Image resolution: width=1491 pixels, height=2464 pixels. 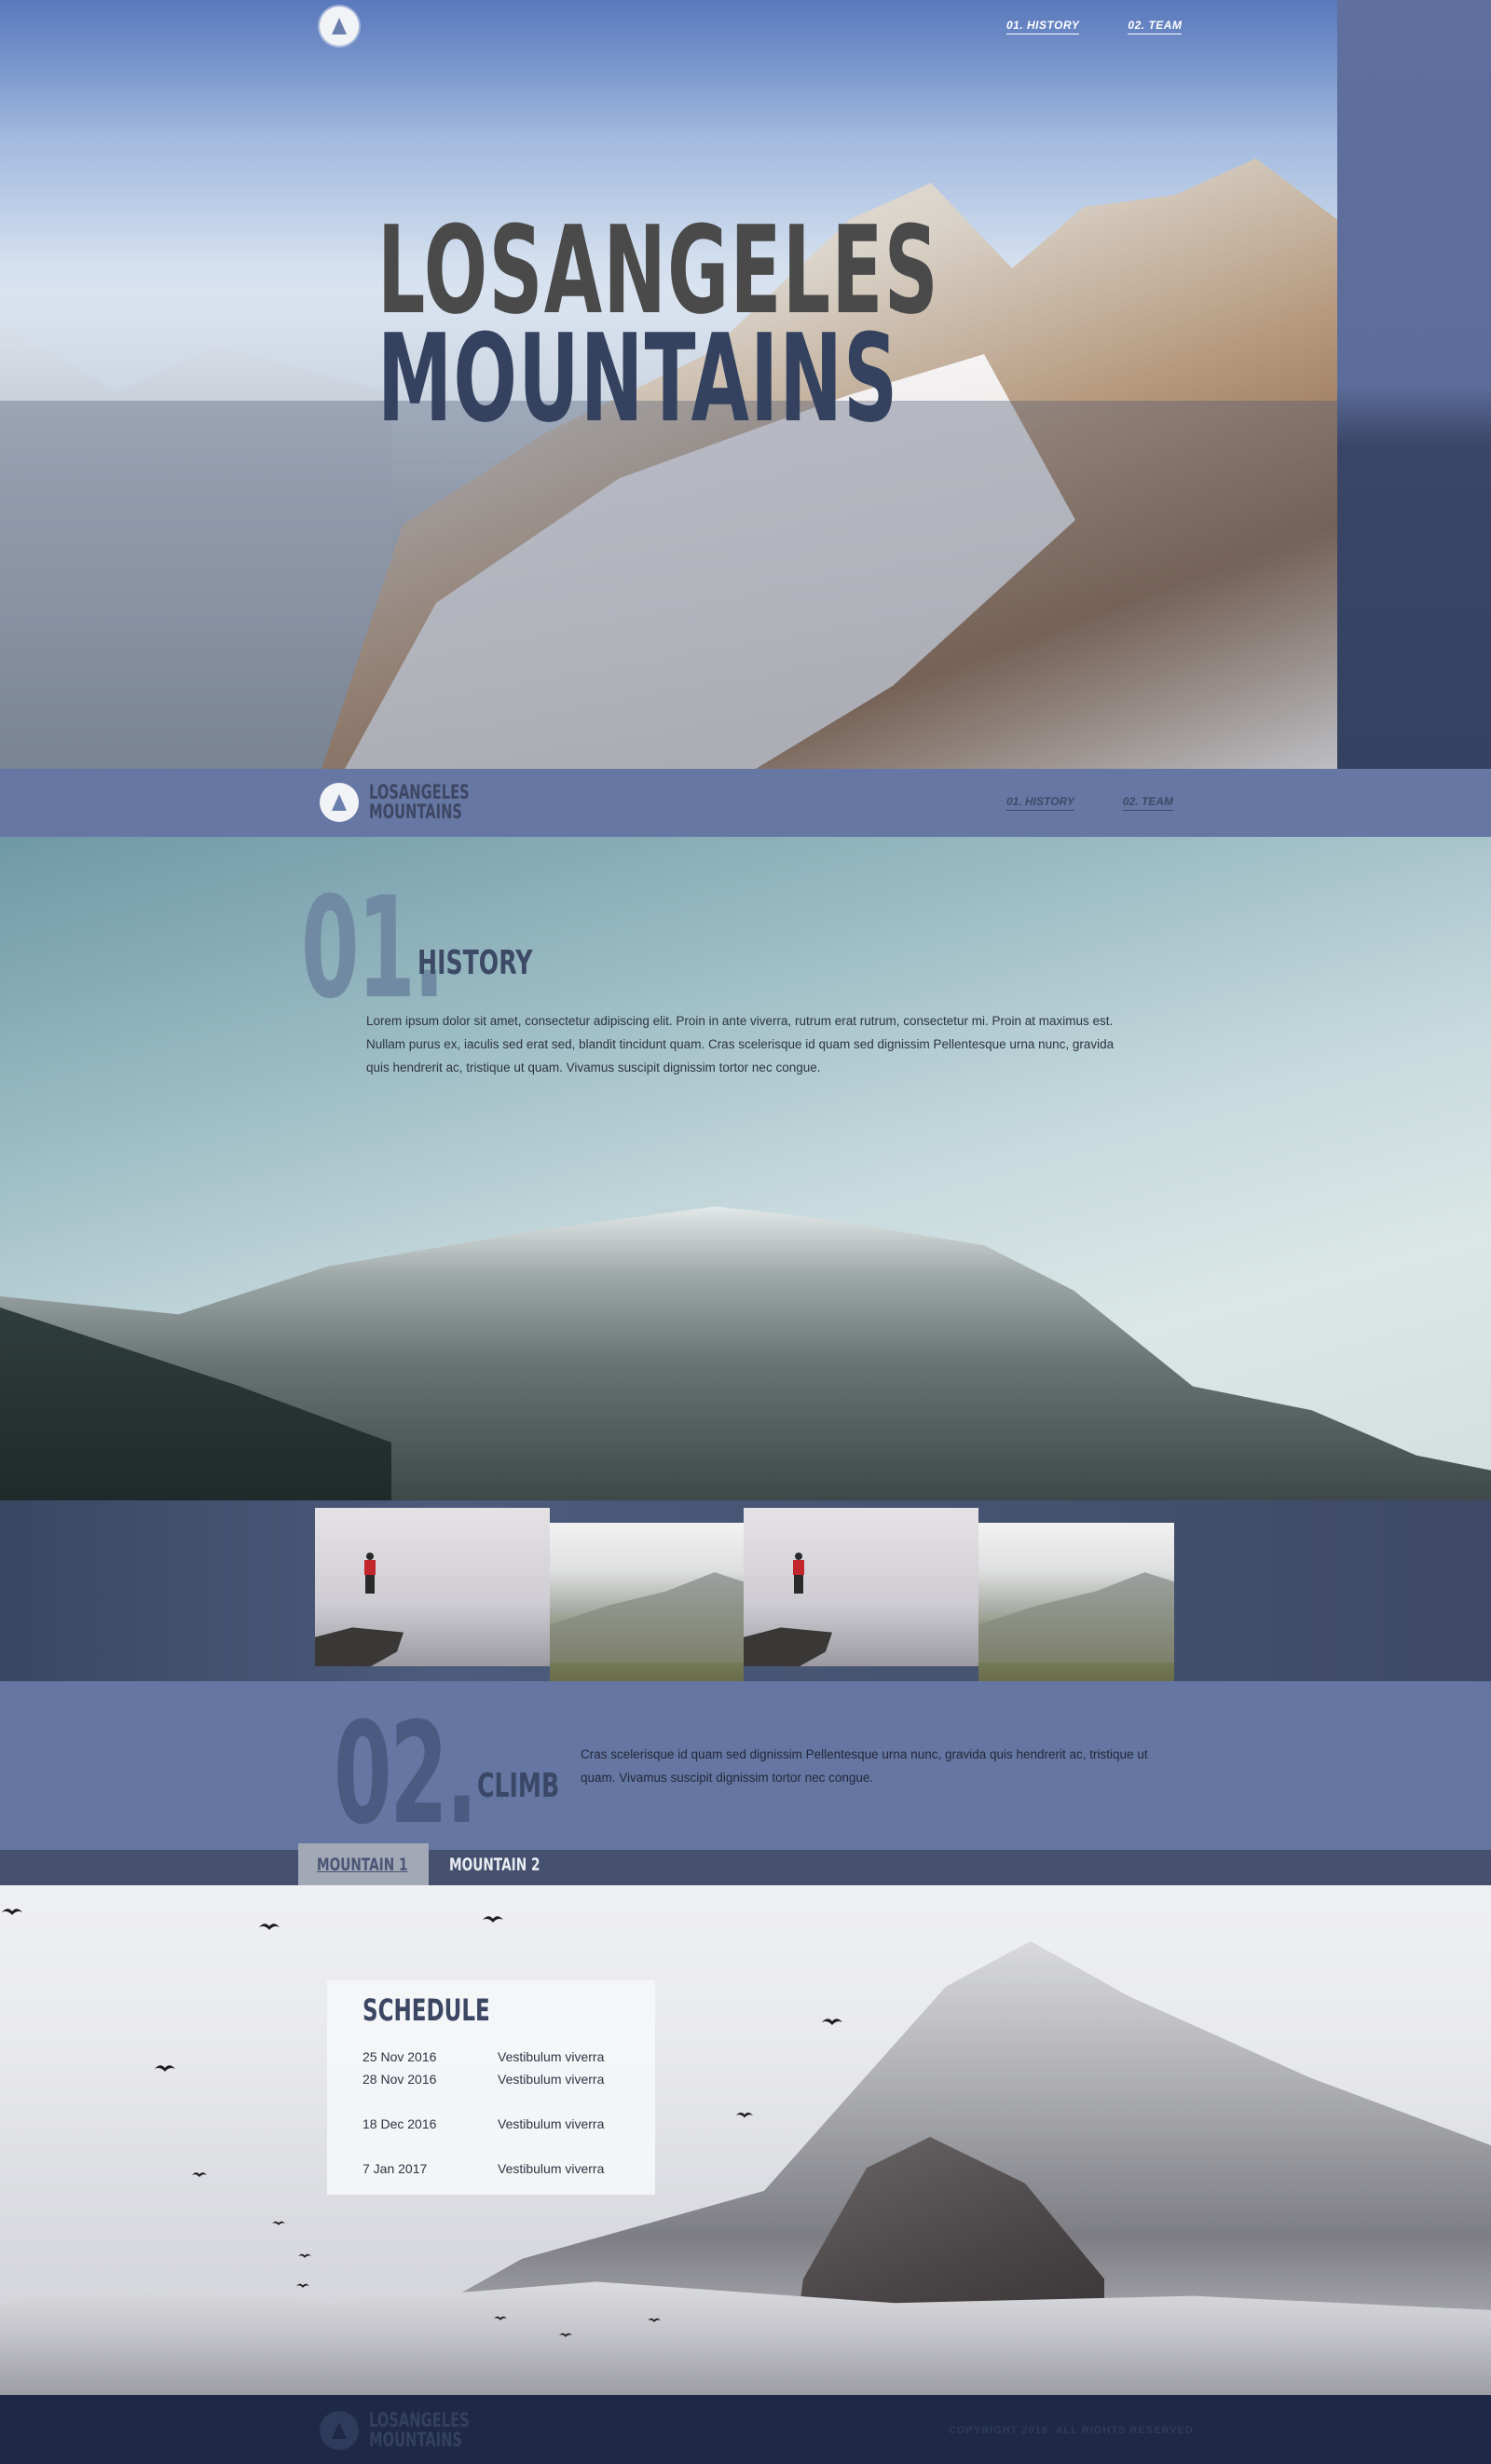 What do you see at coordinates (1089, 803) in the screenshot?
I see `navbar-nav: 01. HISTORY 02. TEAM` at bounding box center [1089, 803].